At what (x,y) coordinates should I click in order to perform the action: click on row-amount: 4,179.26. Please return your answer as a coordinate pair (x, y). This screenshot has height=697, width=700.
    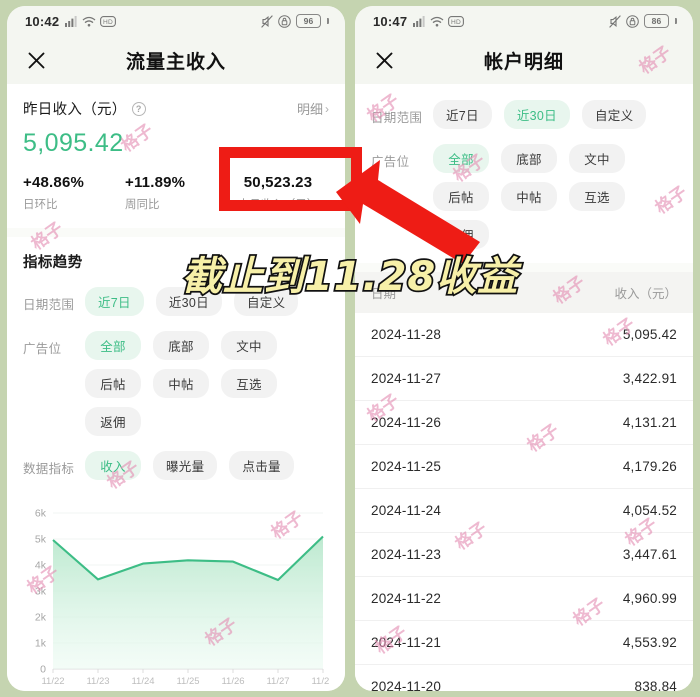
    Looking at the image, I should click on (649, 466).